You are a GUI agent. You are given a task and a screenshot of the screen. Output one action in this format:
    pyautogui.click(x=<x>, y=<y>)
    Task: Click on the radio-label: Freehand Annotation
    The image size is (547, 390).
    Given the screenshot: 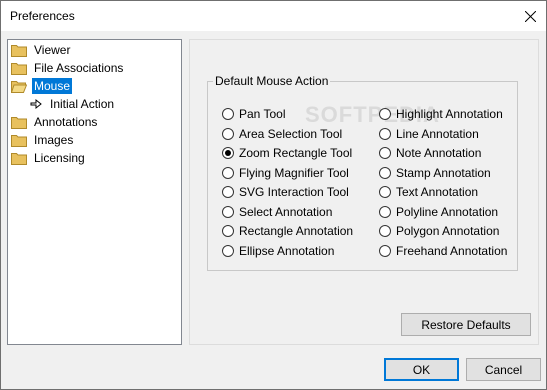 What is the action you would take?
    pyautogui.click(x=452, y=250)
    